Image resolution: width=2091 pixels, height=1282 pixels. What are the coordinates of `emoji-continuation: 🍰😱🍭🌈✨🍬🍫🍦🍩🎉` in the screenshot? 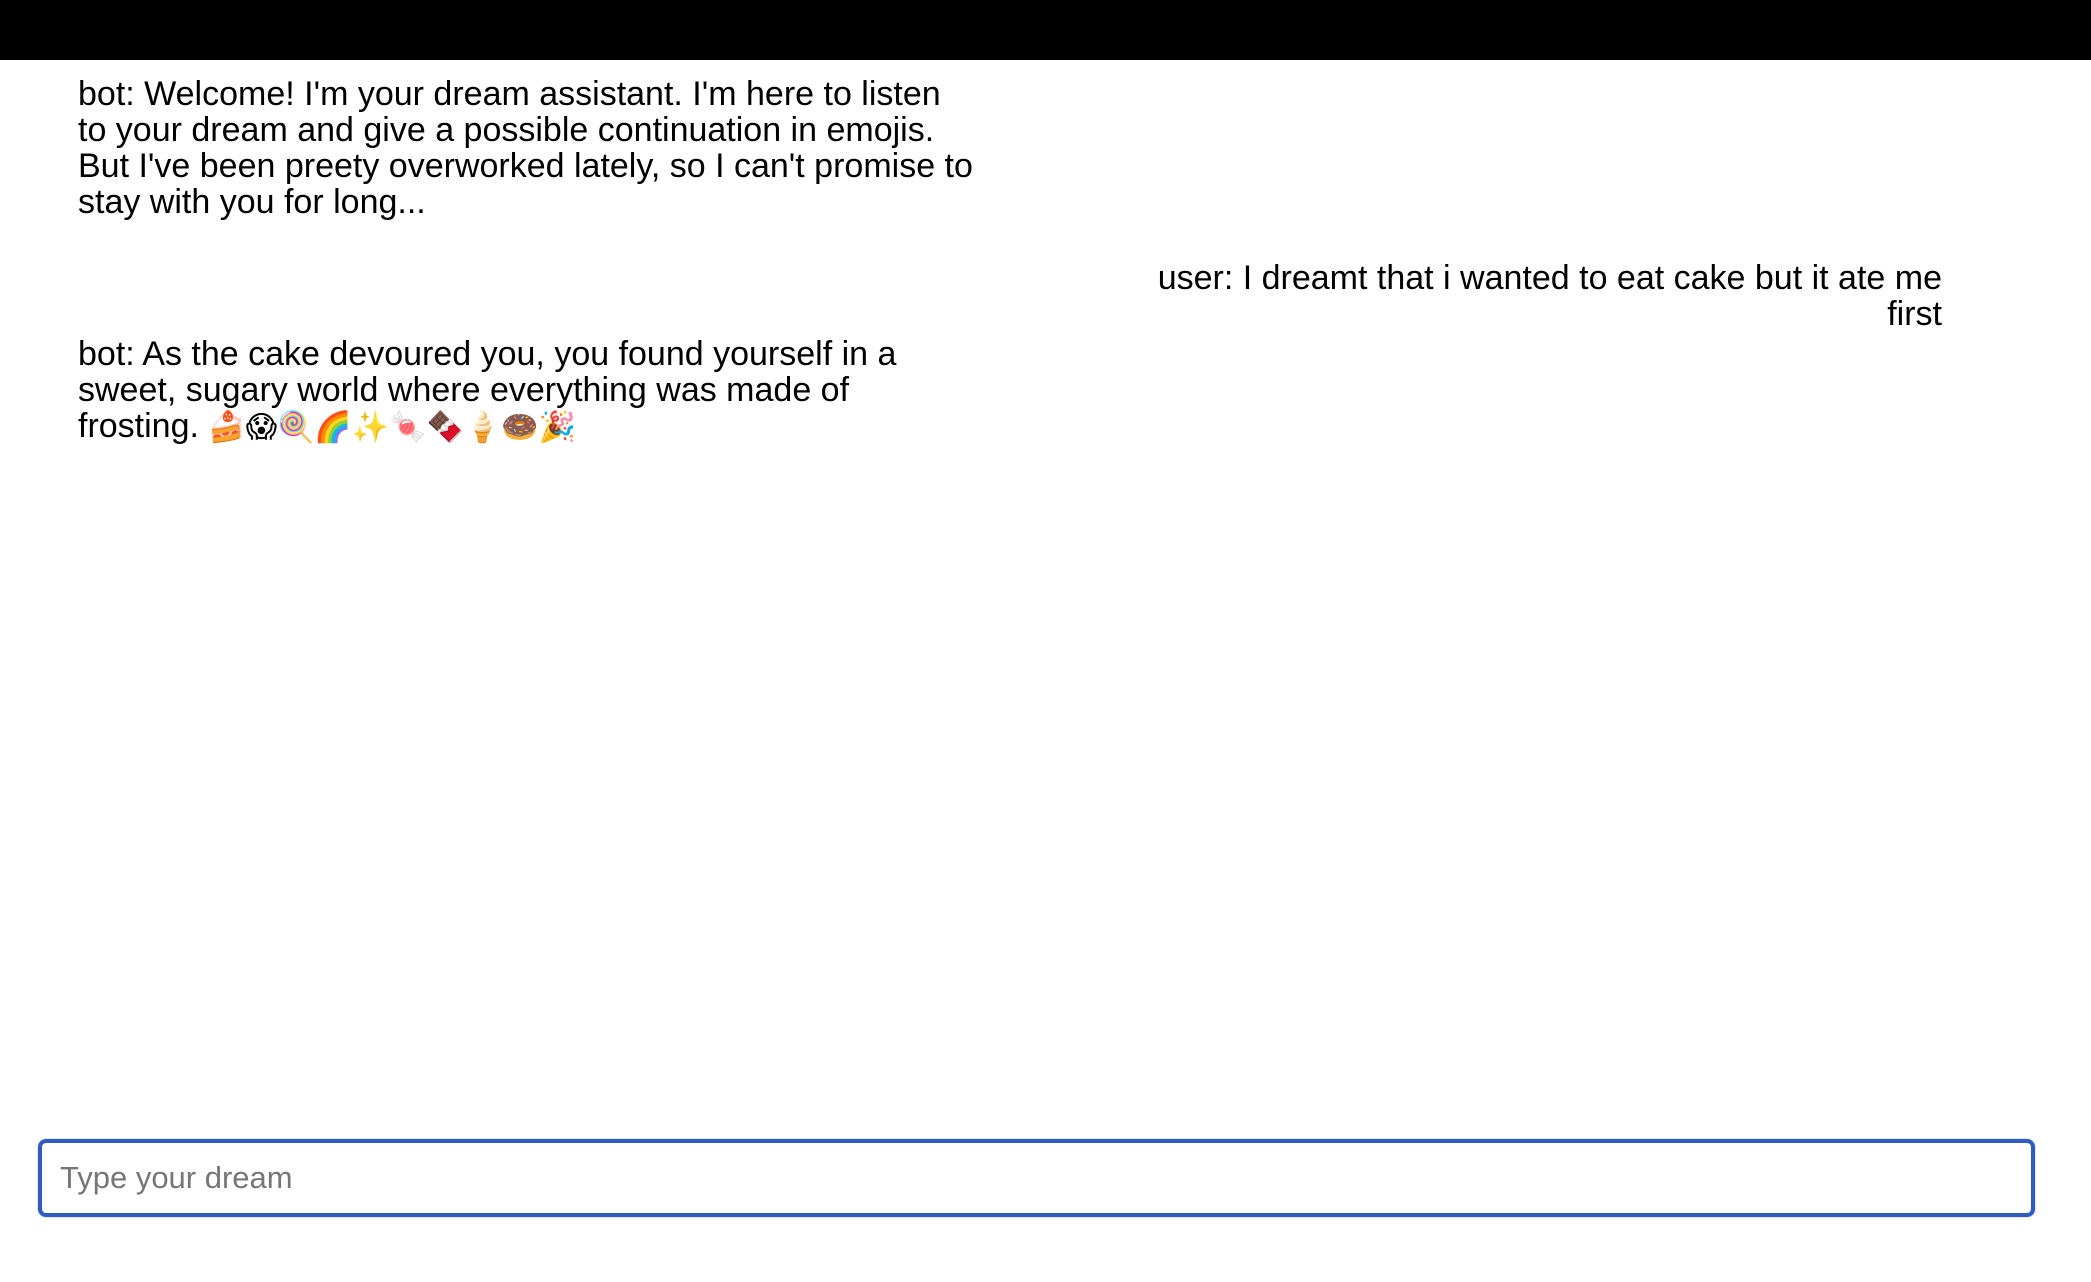 It's located at (392, 427).